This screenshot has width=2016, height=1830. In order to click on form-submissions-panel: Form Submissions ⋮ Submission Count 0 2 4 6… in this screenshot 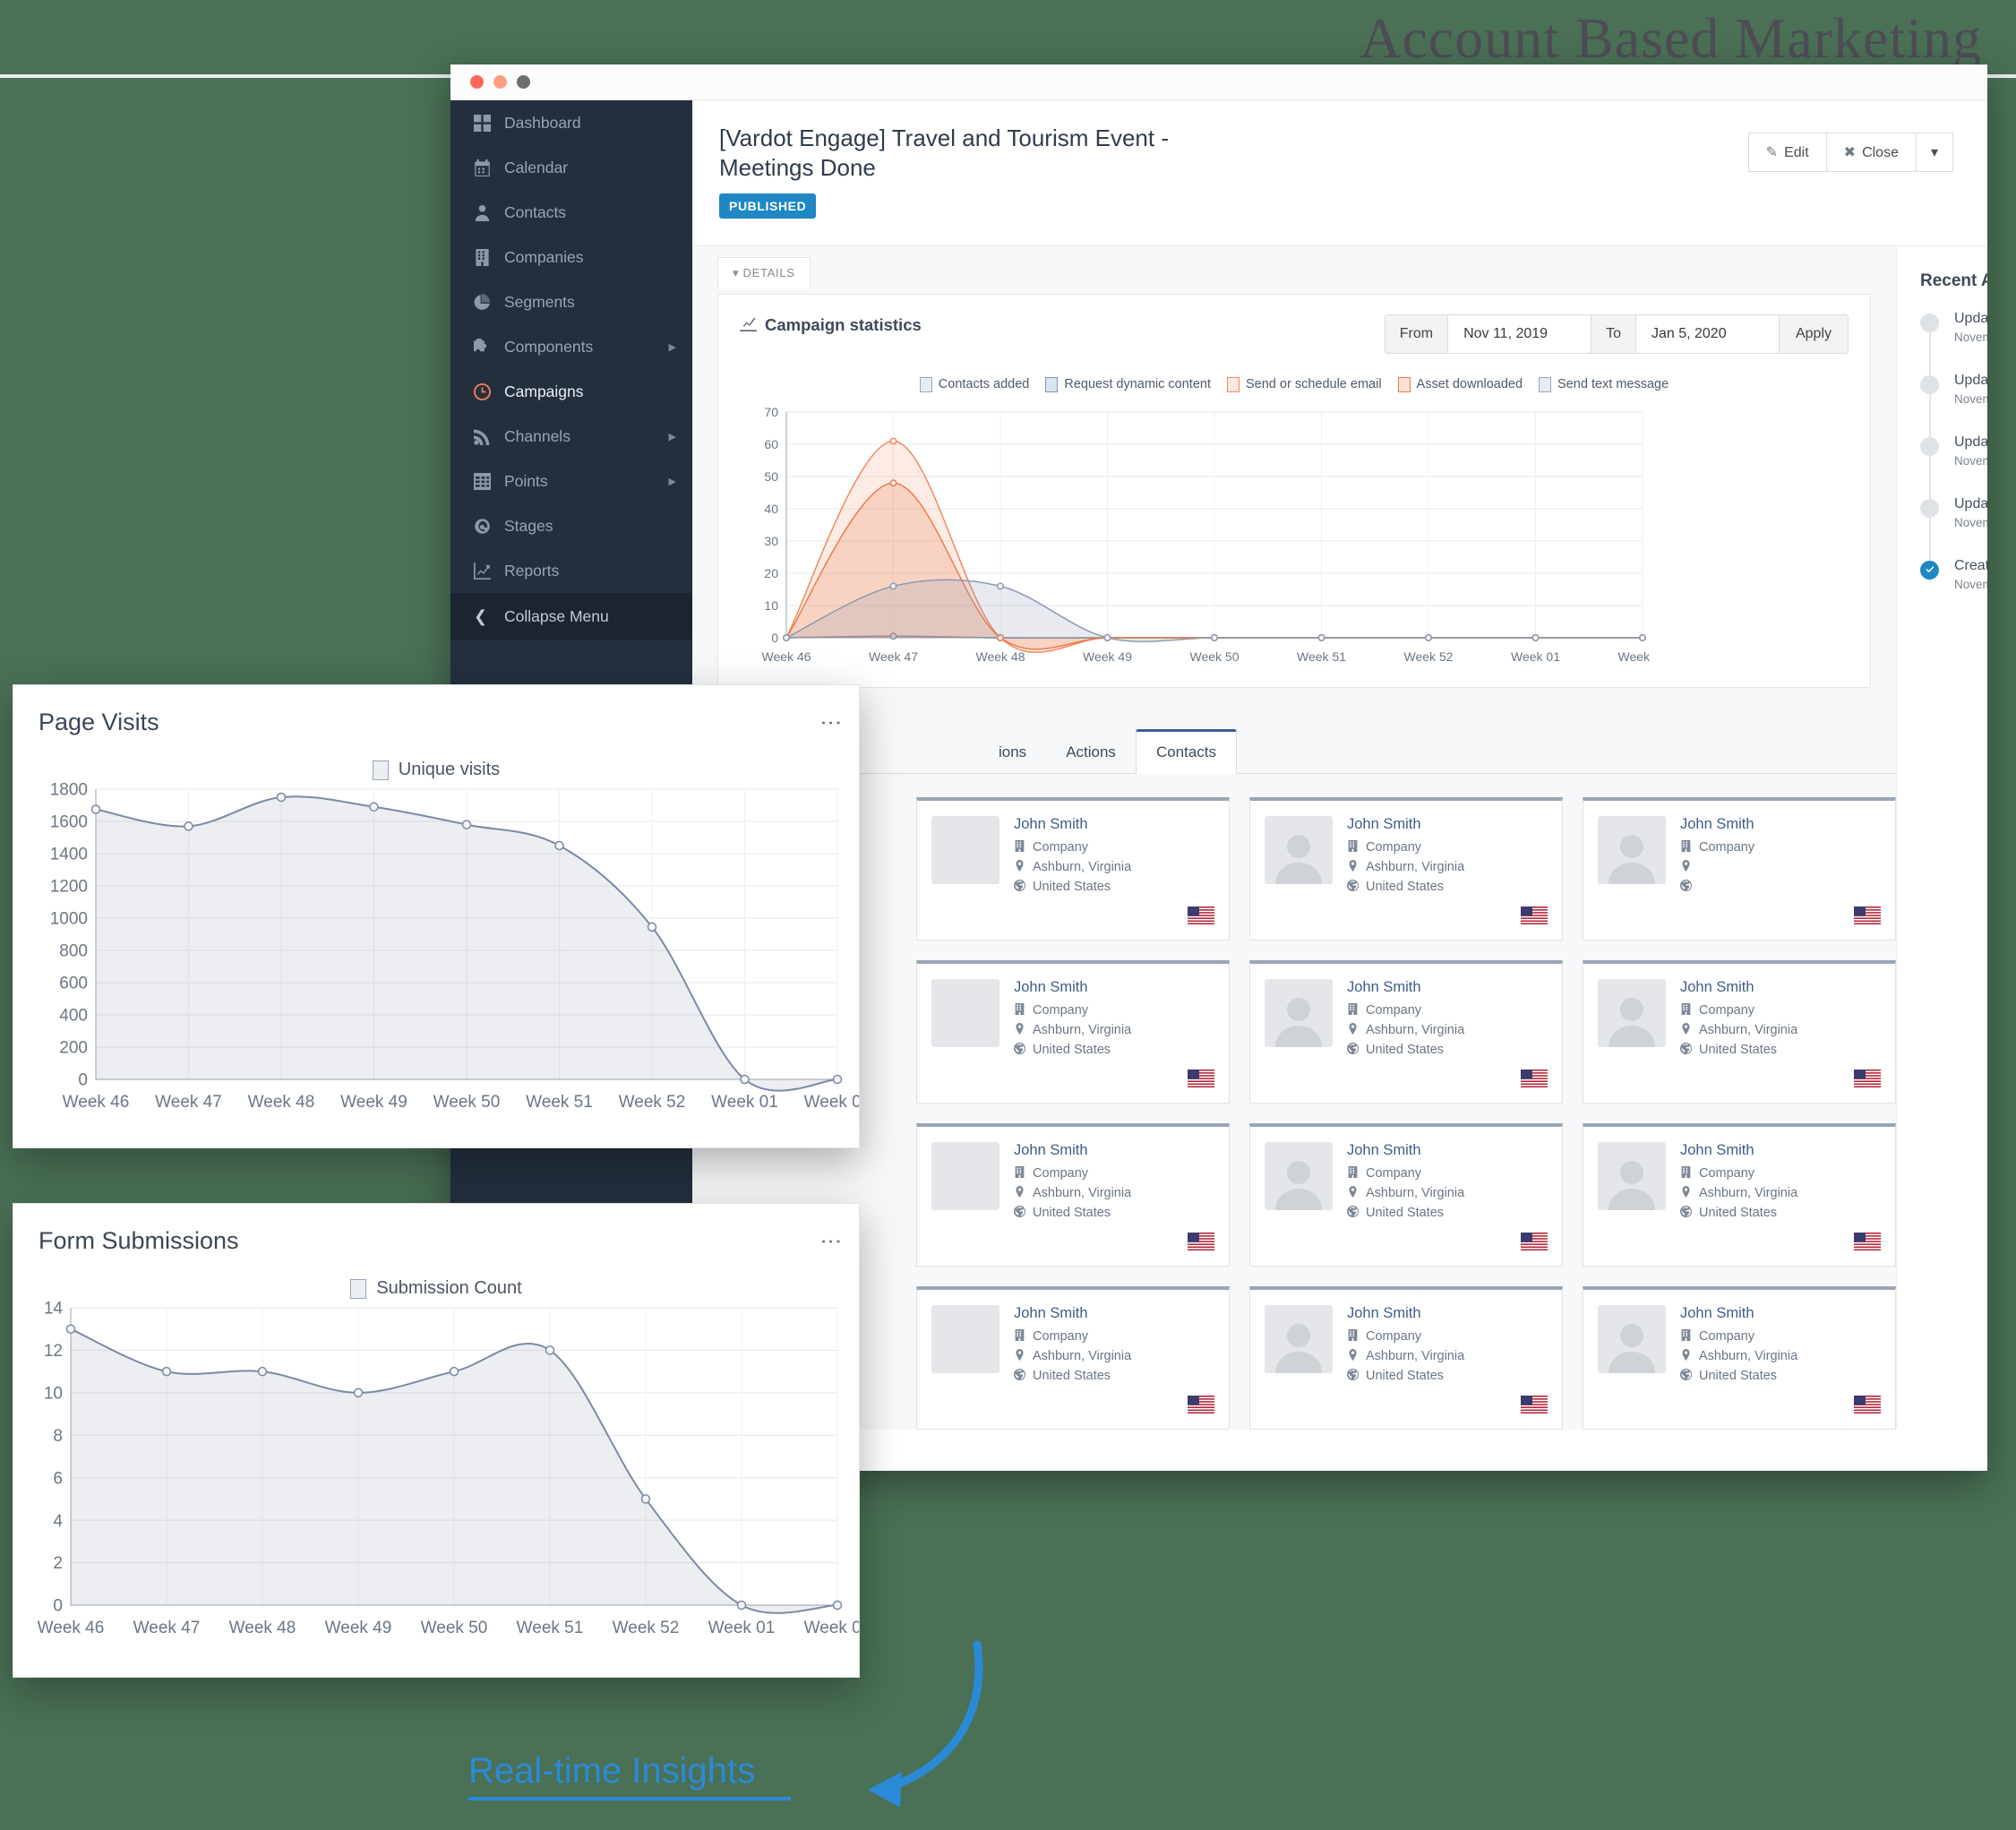, I will do `click(442, 1441)`.